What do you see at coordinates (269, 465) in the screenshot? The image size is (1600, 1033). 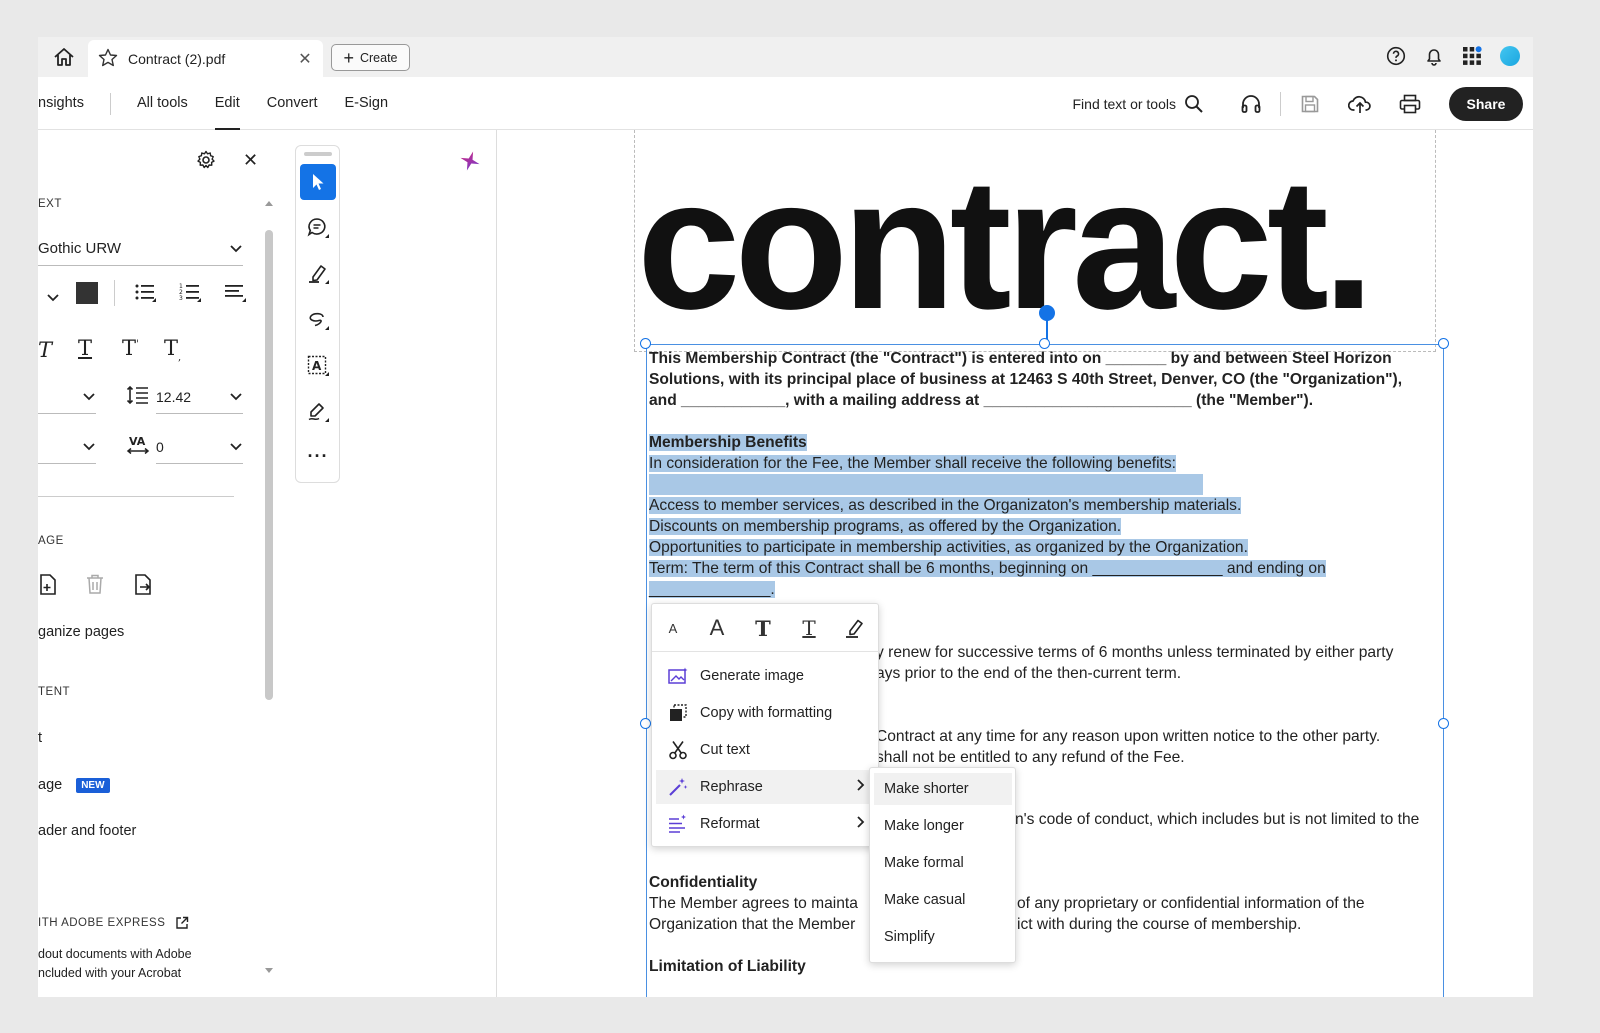 I see `panel-scrollbar` at bounding box center [269, 465].